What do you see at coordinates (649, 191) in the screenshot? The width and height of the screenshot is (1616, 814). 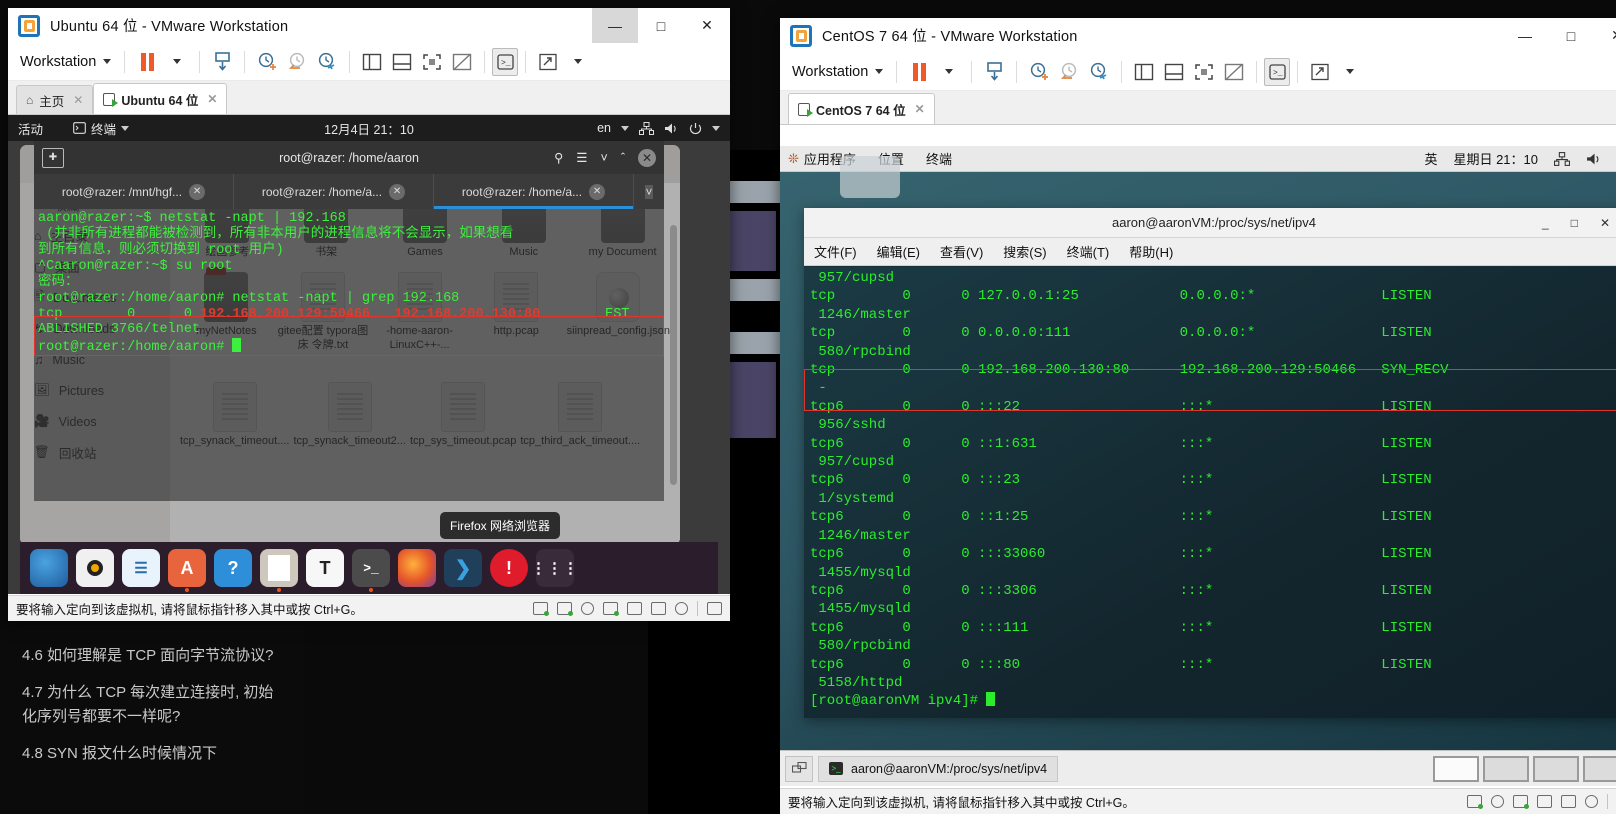 I see `terminal-tab-overflow-icon: ˅` at bounding box center [649, 191].